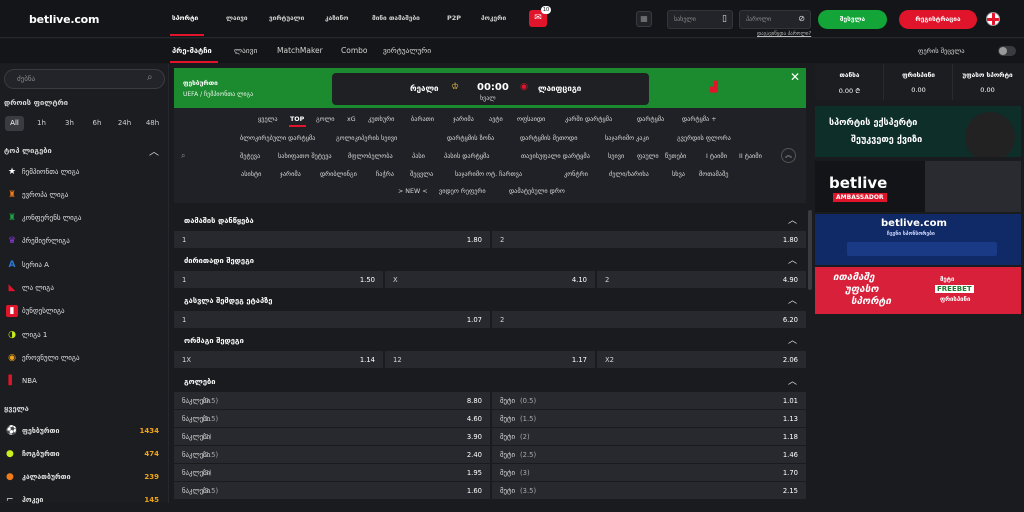 Image resolution: width=1024 pixels, height=512 pixels. Describe the element at coordinates (286, 18) in the screenshot. I see `nav-virtual: ვირტუალი` at that location.